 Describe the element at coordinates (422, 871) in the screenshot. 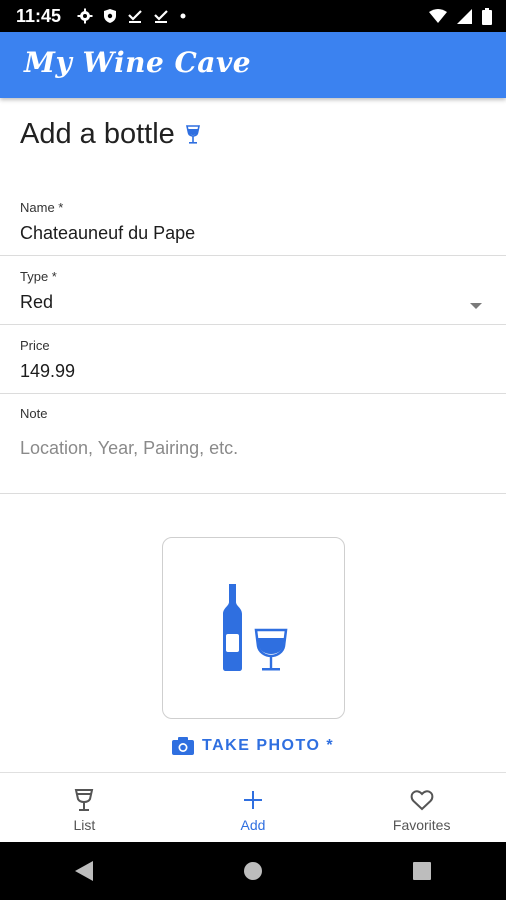

I see `recents-icon` at that location.